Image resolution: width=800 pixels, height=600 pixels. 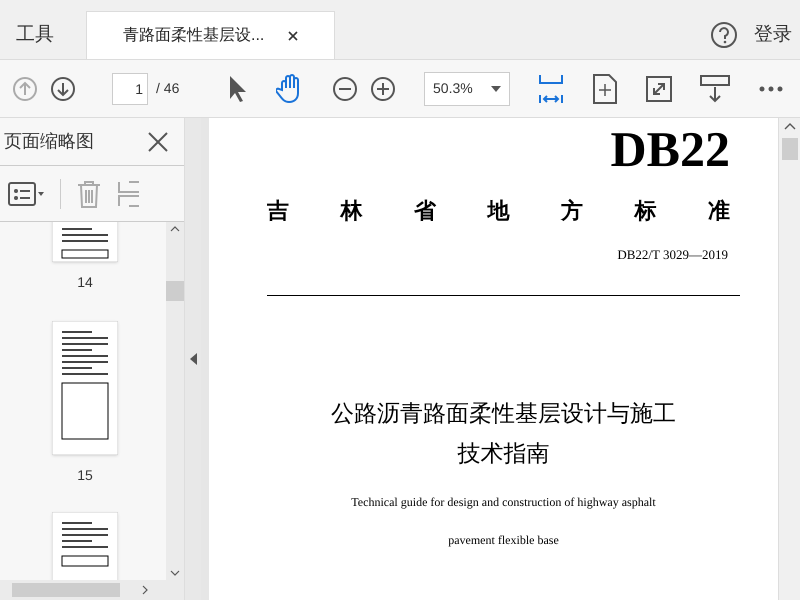 What do you see at coordinates (670, 149) in the screenshot?
I see `standard-code: DB22` at bounding box center [670, 149].